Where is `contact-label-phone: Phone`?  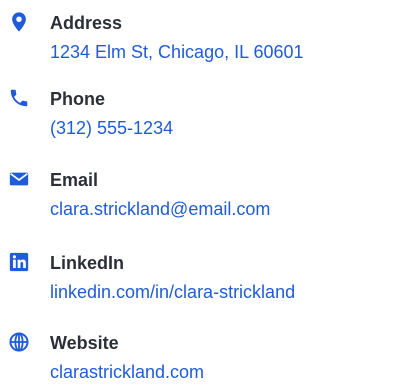
contact-label-phone: Phone is located at coordinates (78, 99).